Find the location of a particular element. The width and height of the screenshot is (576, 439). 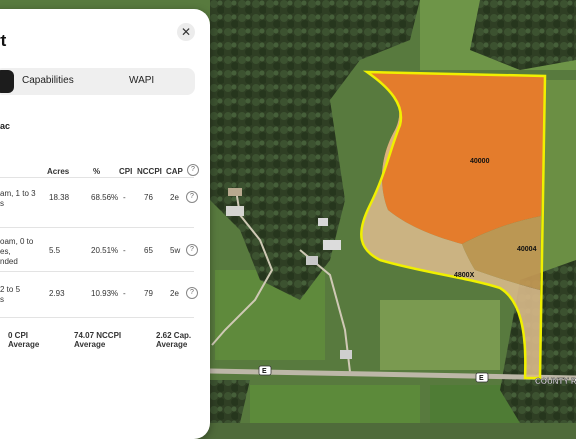

col-pct: % is located at coordinates (97, 171).